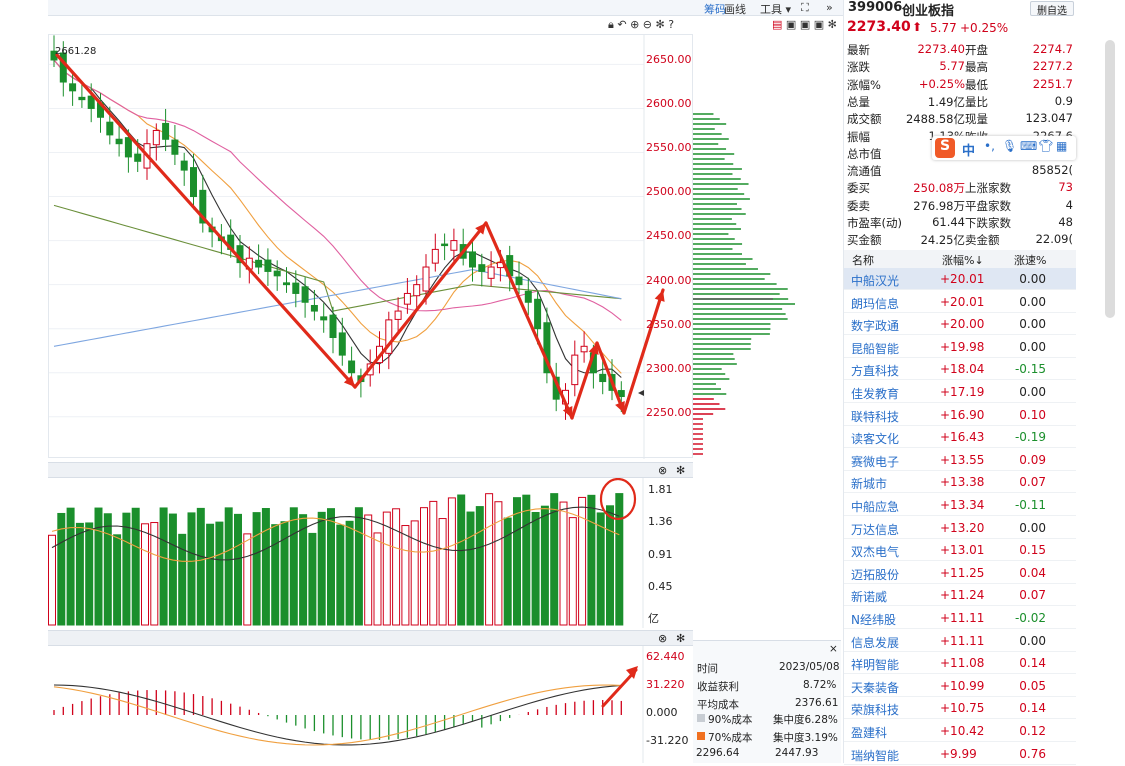 Image resolution: width=1125 pixels, height=766 pixels. I want to click on chips-tab: 筹码, so click(715, 9).